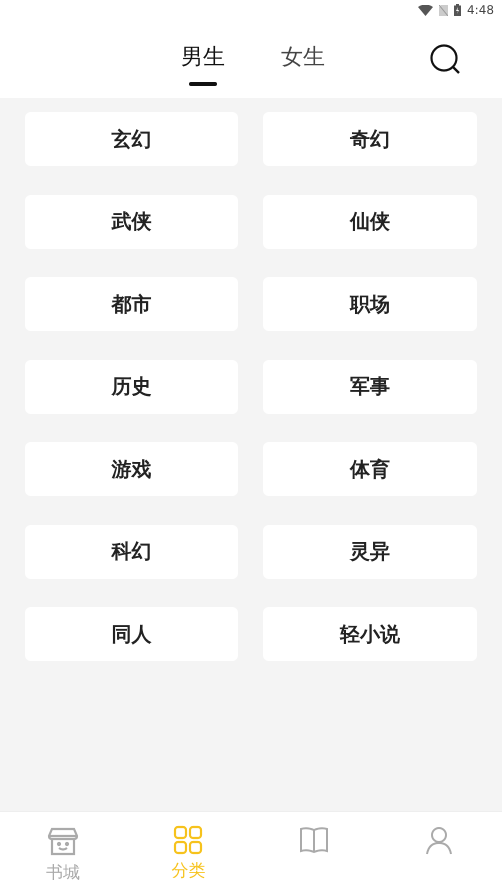 The image size is (502, 892). What do you see at coordinates (131, 634) in the screenshot?
I see `category-button: 同人` at bounding box center [131, 634].